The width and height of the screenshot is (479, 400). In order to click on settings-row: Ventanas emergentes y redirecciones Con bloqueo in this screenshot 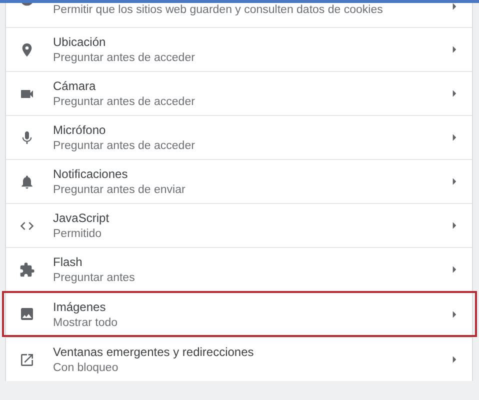, I will do `click(239, 359)`.